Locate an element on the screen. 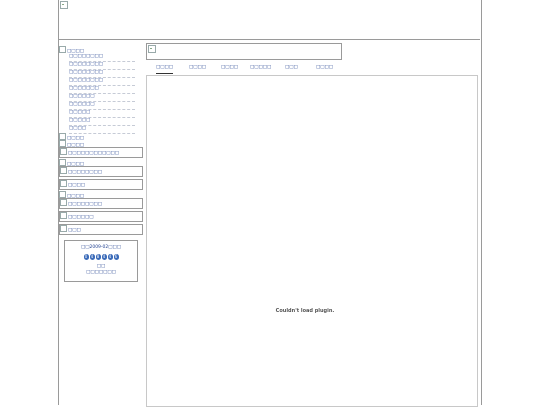  counter-digit: 8 is located at coordinates (98, 257).